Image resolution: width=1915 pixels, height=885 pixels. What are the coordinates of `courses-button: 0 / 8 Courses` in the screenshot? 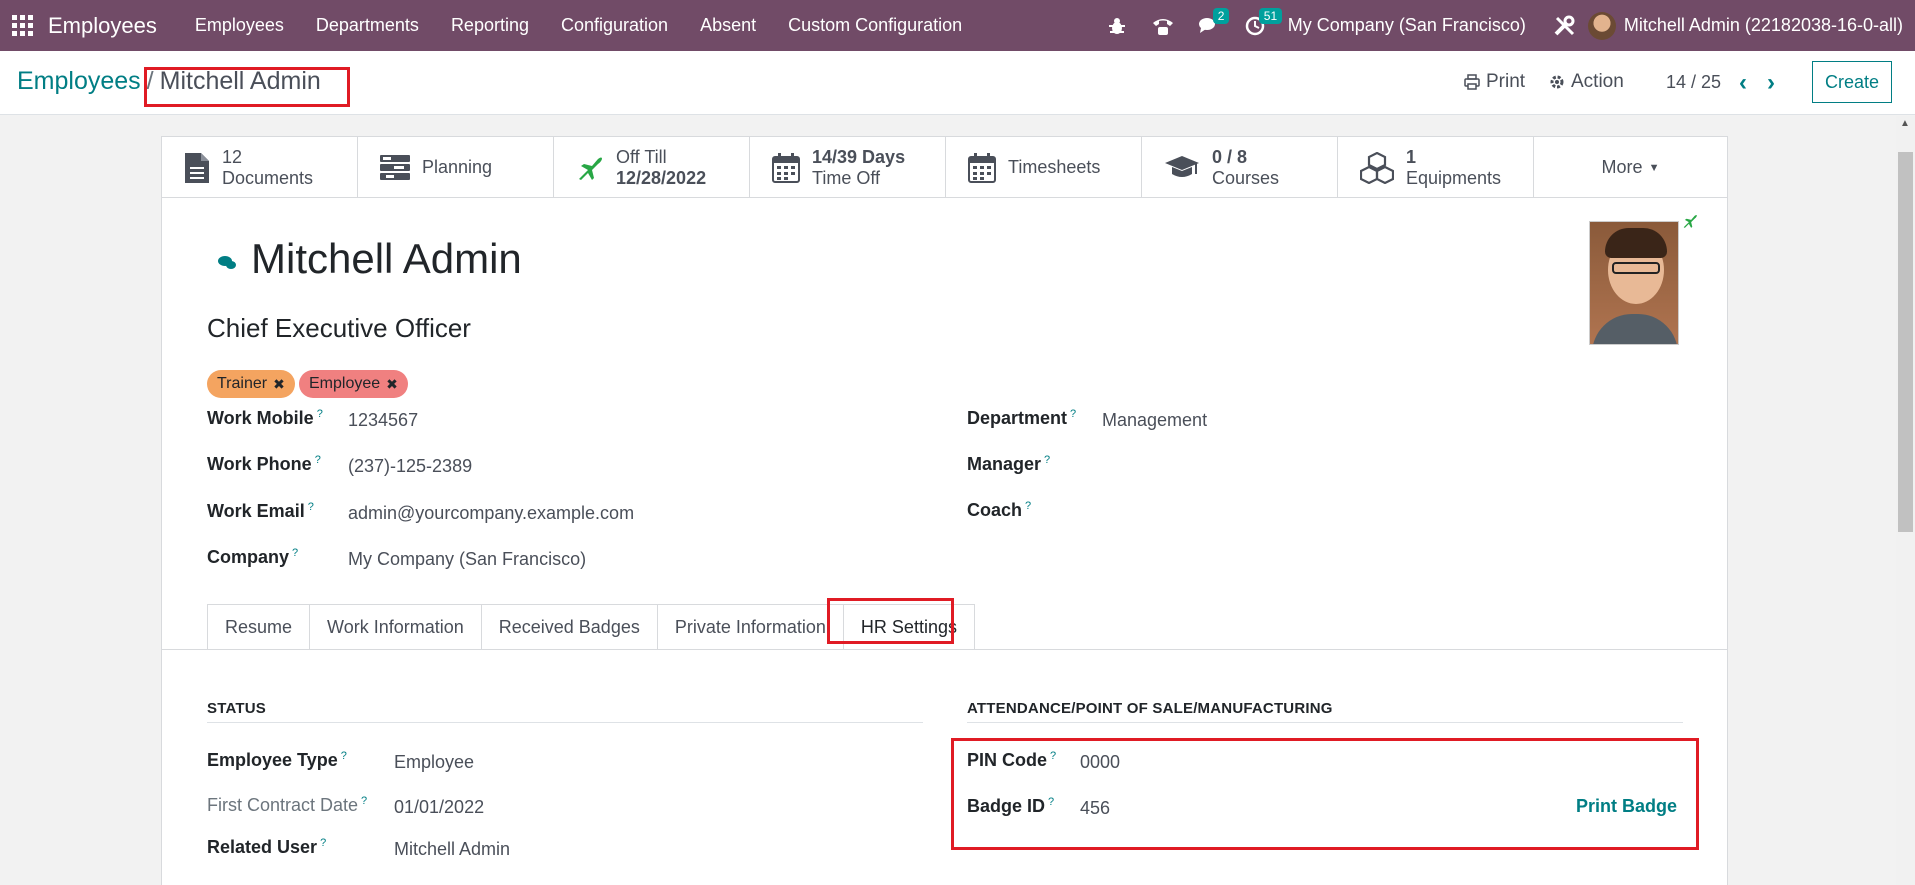 It's located at (1240, 167).